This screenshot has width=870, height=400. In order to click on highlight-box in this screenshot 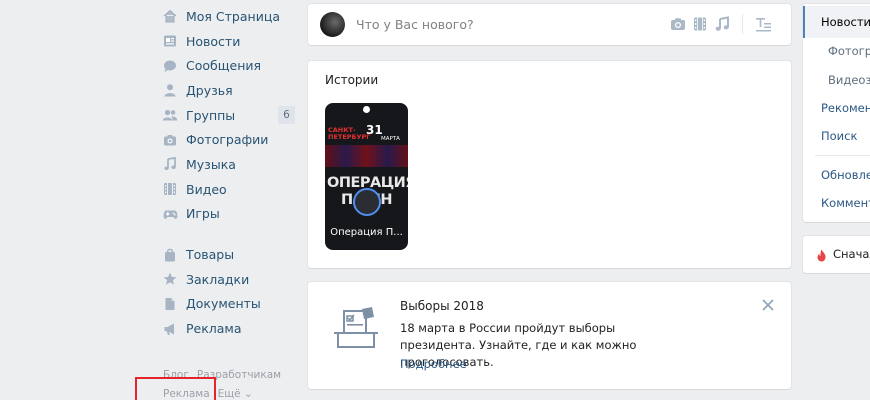, I will do `click(175, 388)`.